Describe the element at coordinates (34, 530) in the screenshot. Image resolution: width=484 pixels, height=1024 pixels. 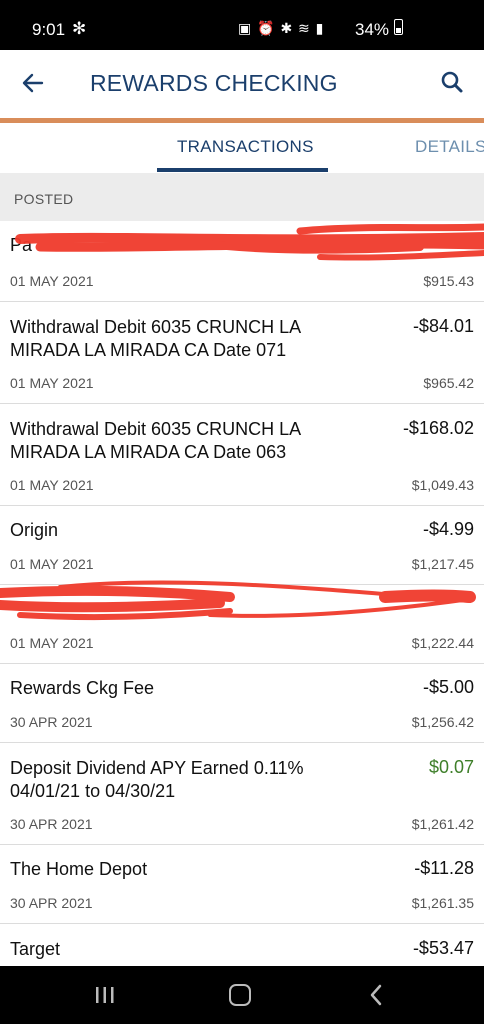
I see `transaction-description: Origin` at that location.